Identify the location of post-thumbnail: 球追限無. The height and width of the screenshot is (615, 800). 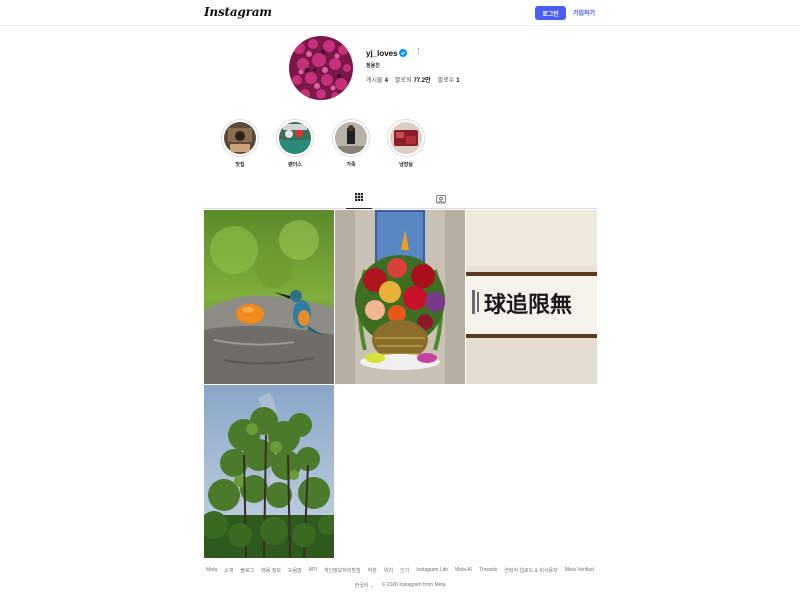
(531, 297).